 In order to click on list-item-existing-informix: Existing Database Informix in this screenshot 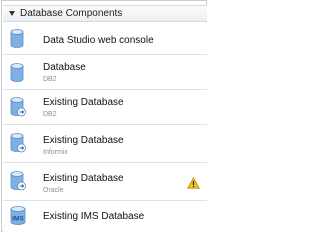, I will do `click(105, 144)`.